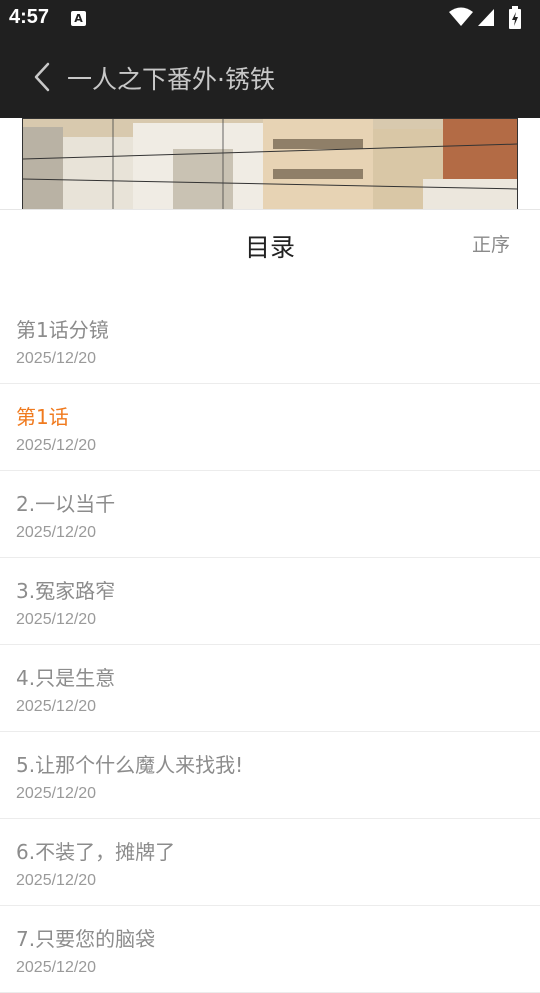 The height and width of the screenshot is (993, 540). I want to click on chapter-item: 4.只是生意 2025/12/20, so click(270, 688).